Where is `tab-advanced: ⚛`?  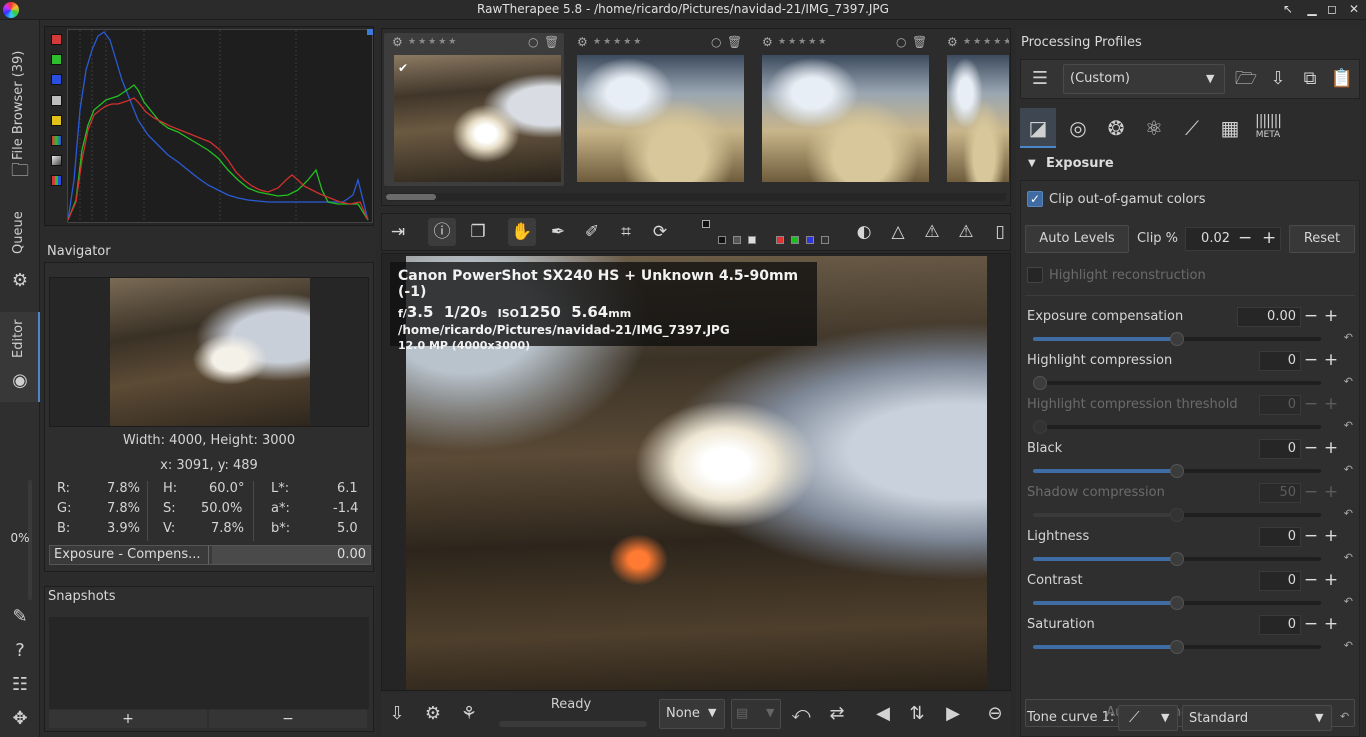
tab-advanced: ⚛ is located at coordinates (1154, 128).